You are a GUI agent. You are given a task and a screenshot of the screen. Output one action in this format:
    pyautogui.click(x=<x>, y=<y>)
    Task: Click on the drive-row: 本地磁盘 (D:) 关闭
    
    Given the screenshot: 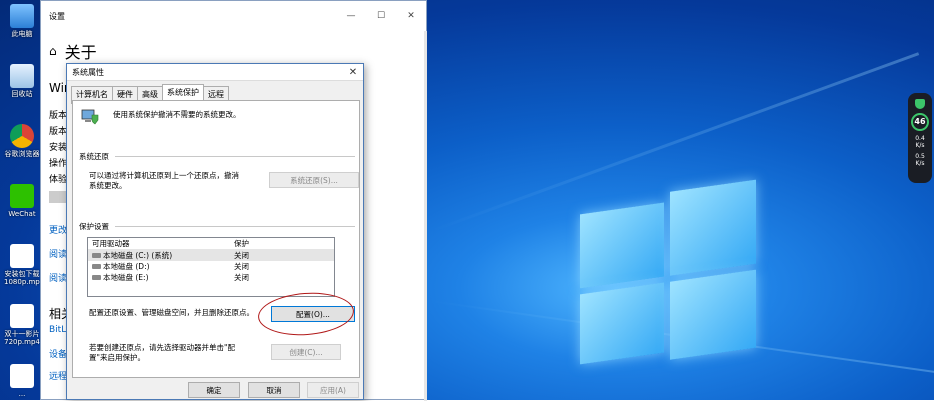 What is the action you would take?
    pyautogui.click(x=211, y=266)
    